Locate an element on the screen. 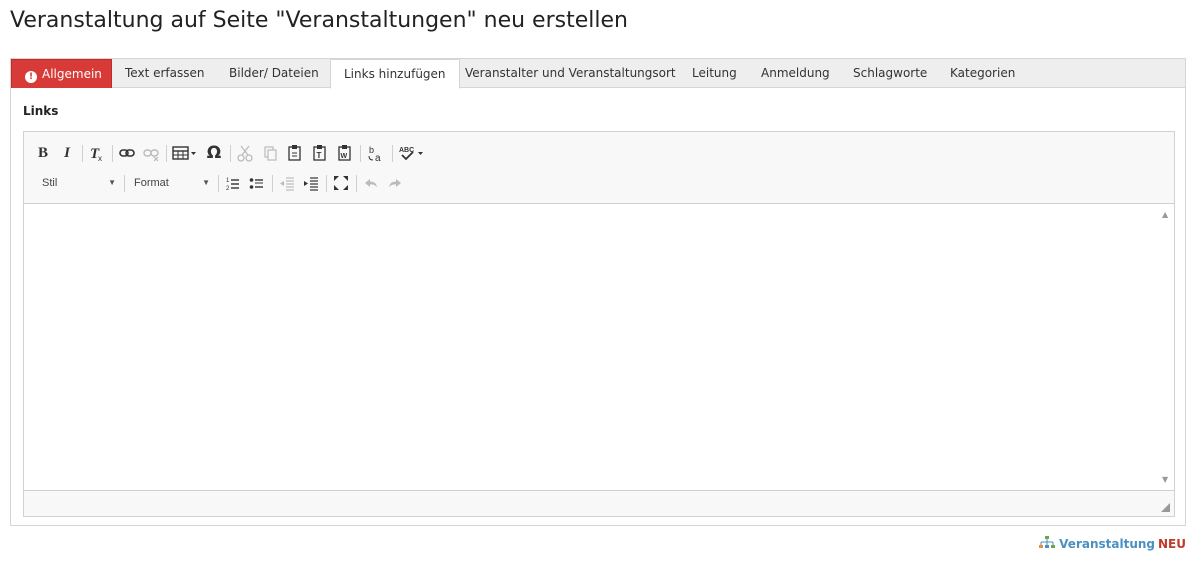 The height and width of the screenshot is (562, 1200). cut-icon is located at coordinates (245, 153).